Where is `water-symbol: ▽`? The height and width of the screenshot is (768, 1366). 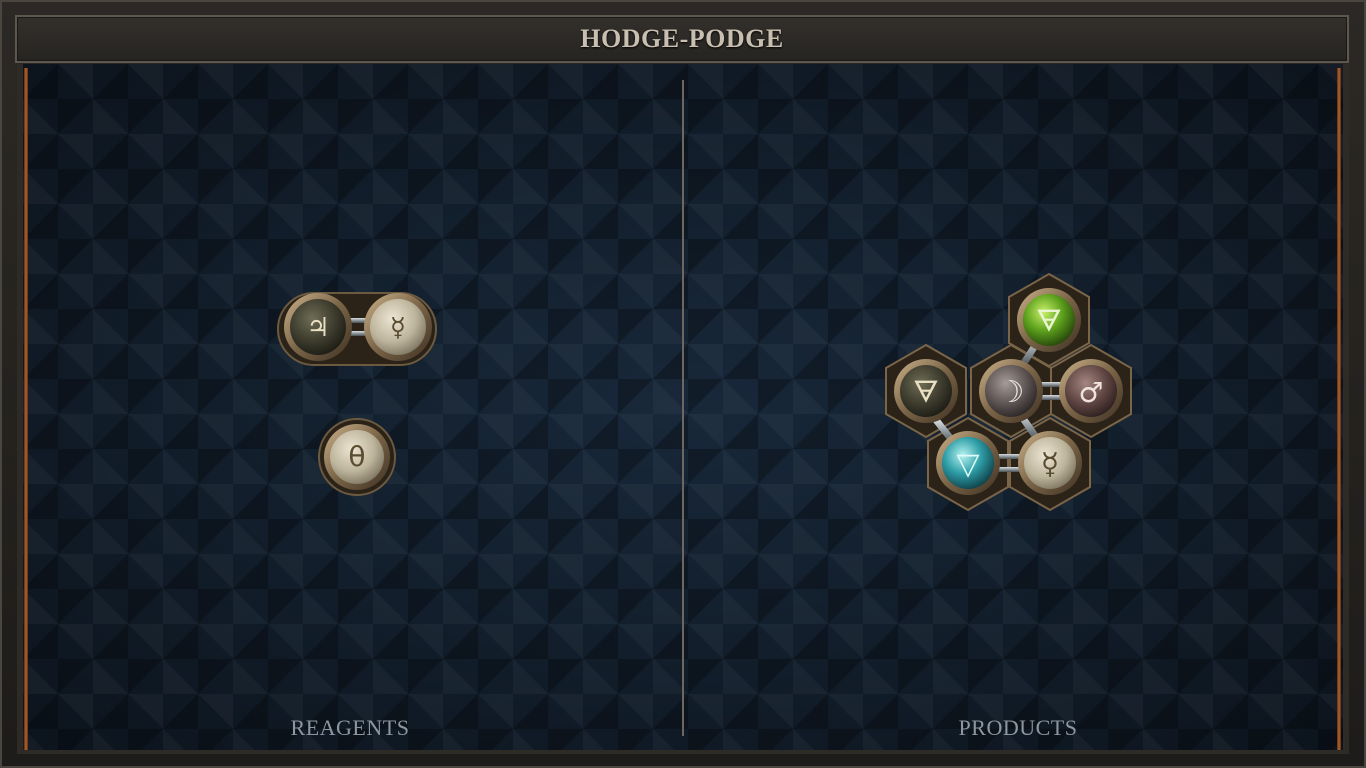
water-symbol: ▽ is located at coordinates (967, 464).